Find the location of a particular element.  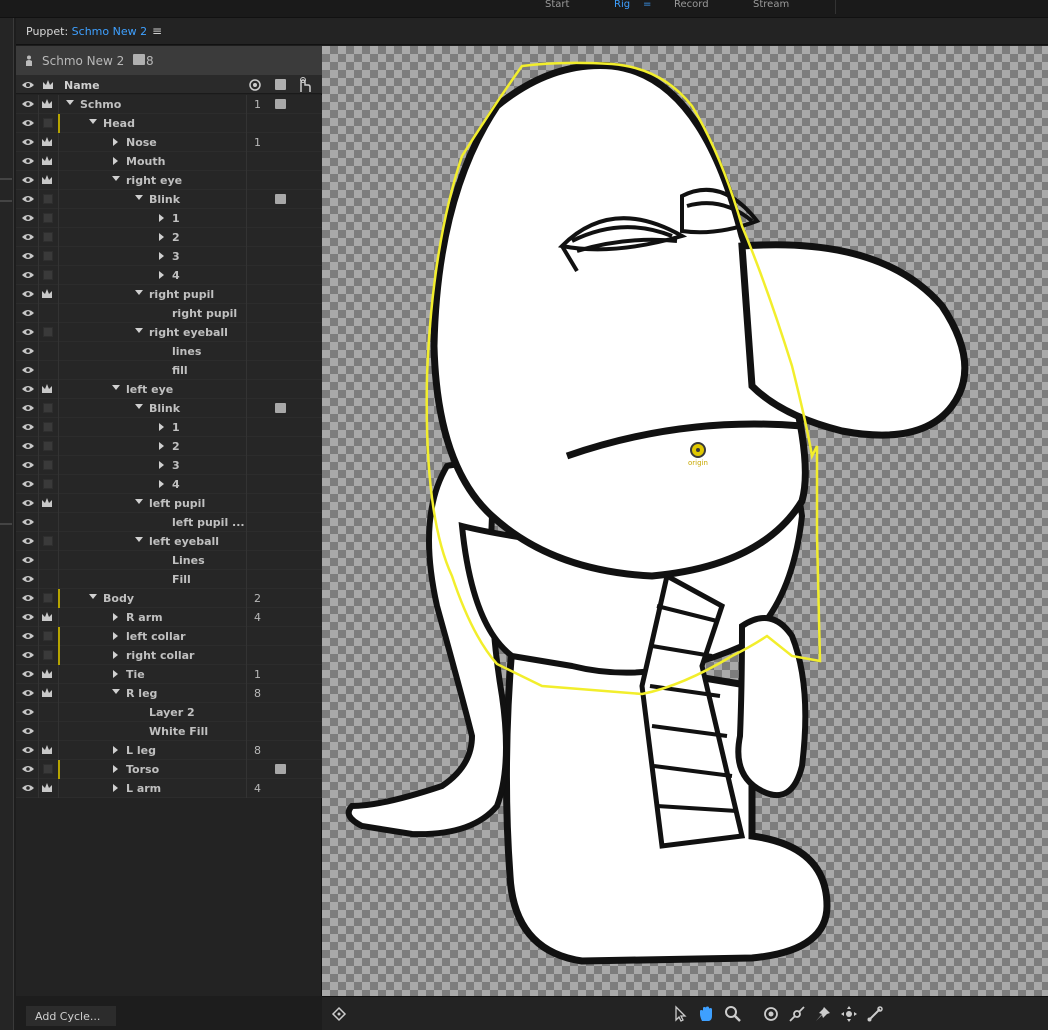

layer-row: Torso is located at coordinates (169, 769).